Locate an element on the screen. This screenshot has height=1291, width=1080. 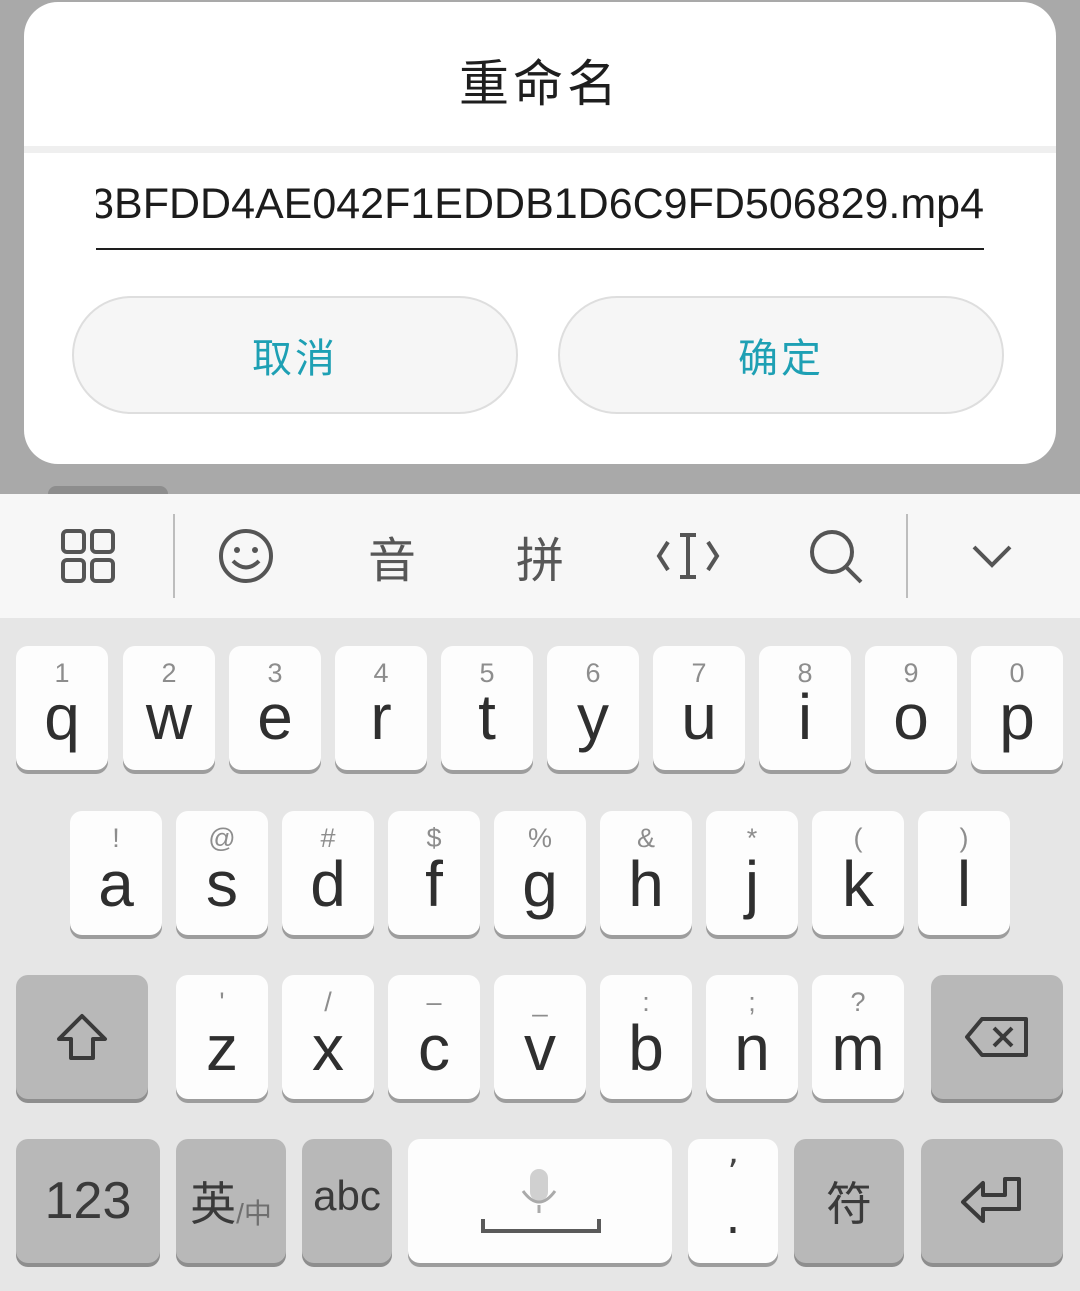
confirm-button: 确定 is located at coordinates (781, 355).